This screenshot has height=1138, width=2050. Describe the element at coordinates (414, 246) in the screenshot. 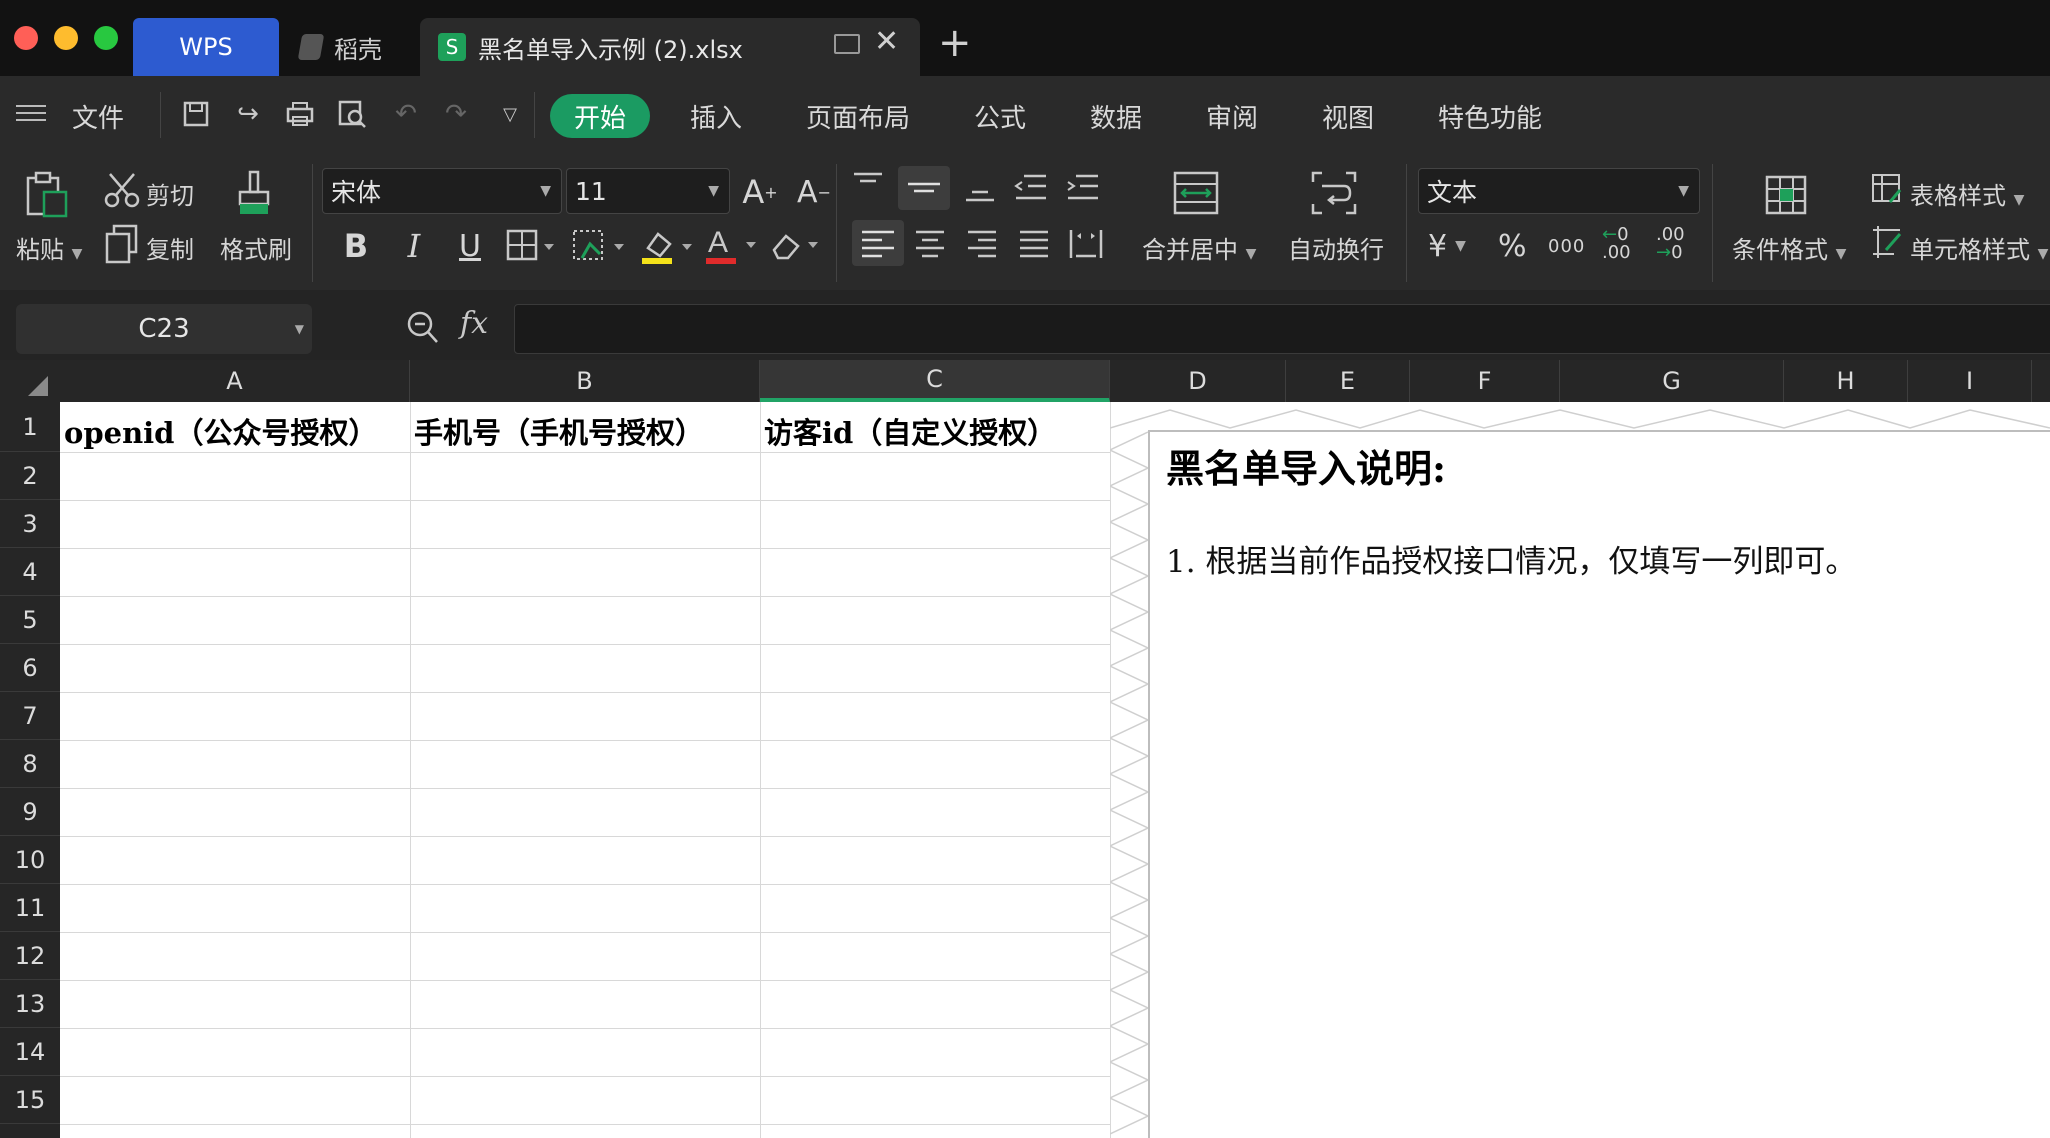

I see `italic-button: I` at that location.